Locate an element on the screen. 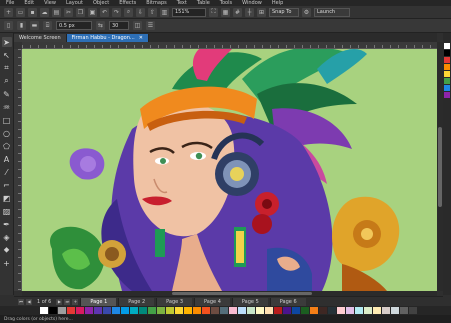 This screenshot has width=451, height=323. duplicate-distance-icon: ⇆ is located at coordinates (100, 25).